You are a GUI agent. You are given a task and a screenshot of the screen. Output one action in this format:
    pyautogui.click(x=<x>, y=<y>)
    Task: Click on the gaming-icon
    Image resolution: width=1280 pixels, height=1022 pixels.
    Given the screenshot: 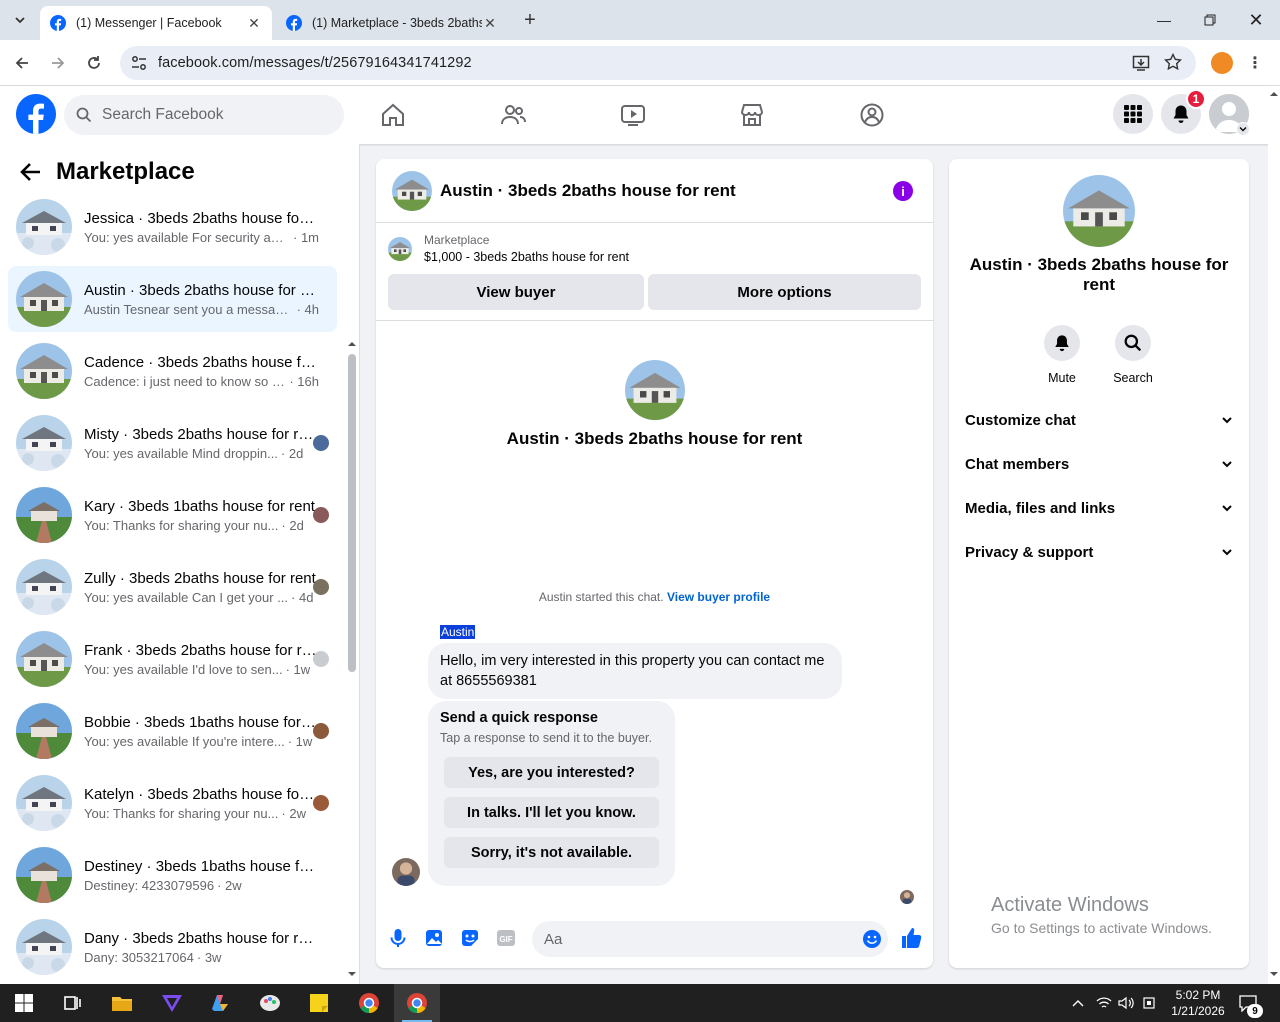 What is the action you would take?
    pyautogui.click(x=872, y=115)
    